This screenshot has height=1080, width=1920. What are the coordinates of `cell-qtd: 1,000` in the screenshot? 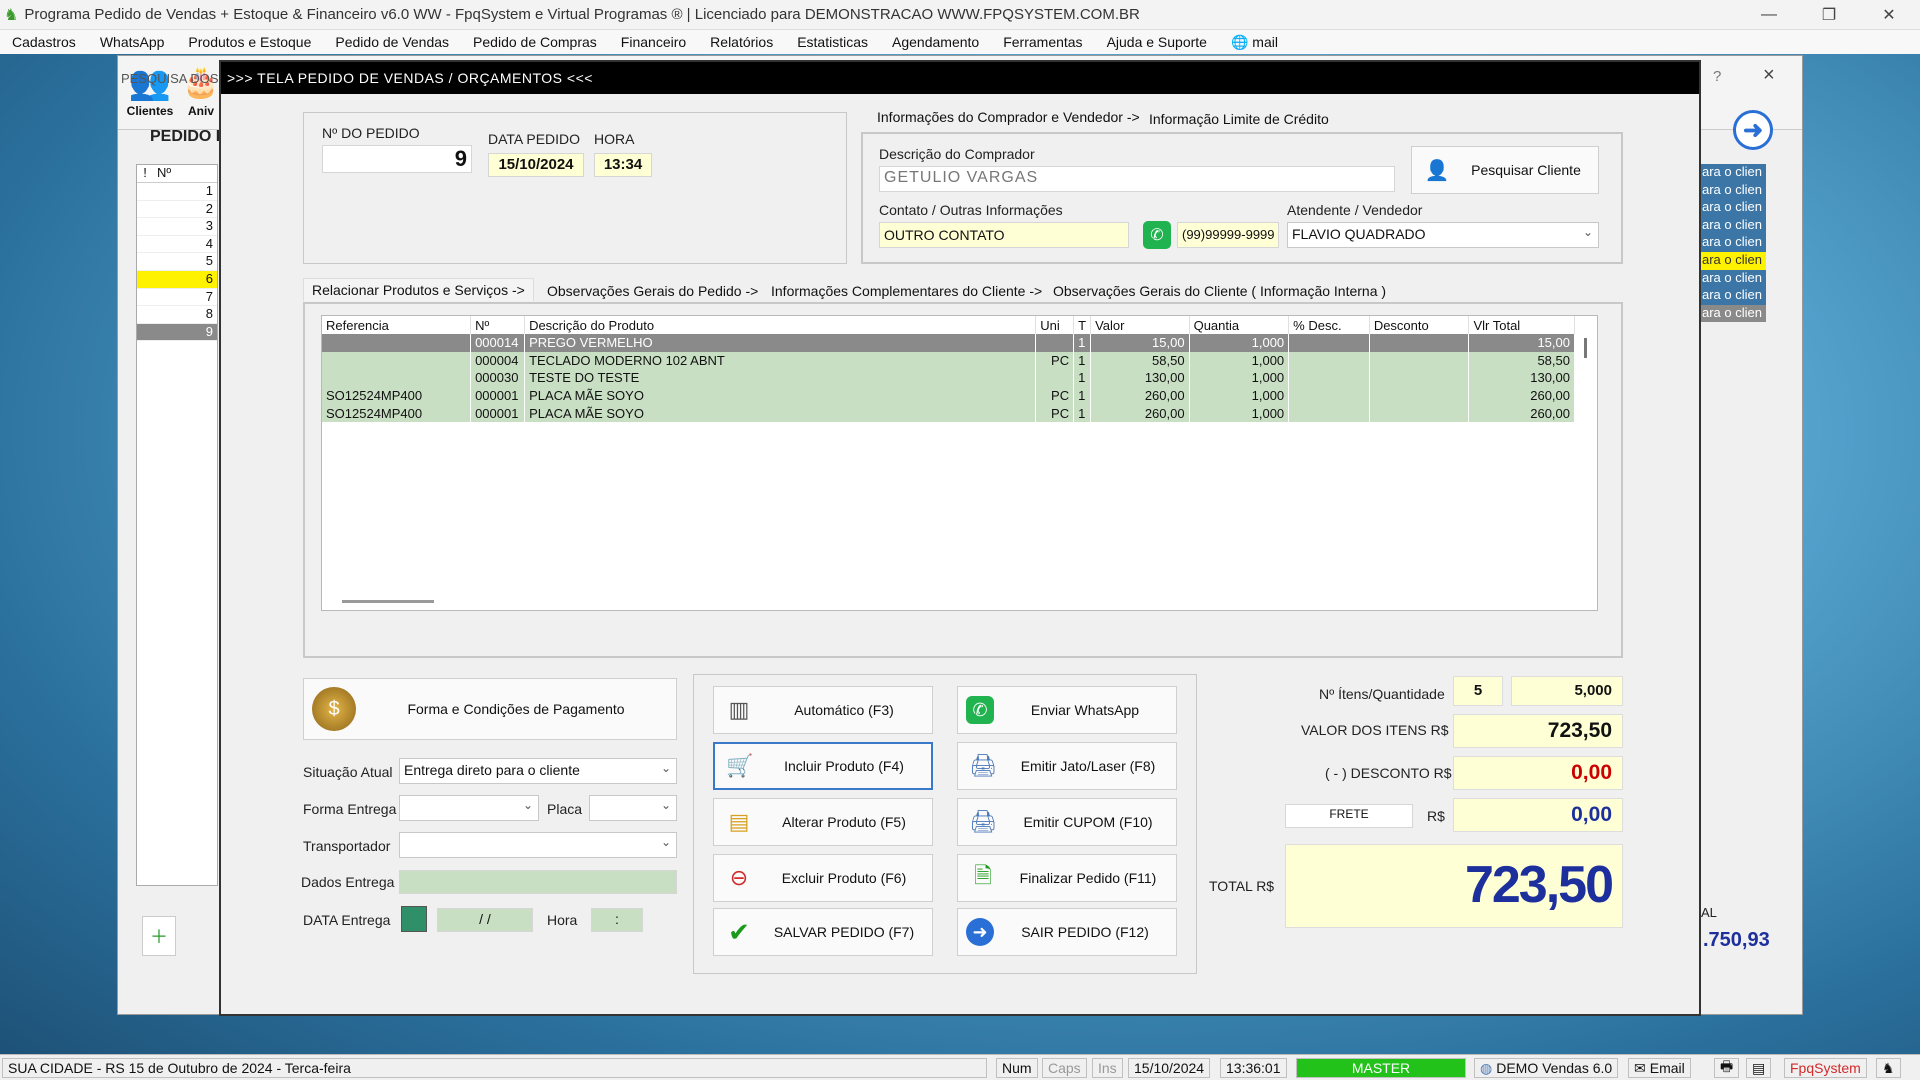 It's located at (1239, 343).